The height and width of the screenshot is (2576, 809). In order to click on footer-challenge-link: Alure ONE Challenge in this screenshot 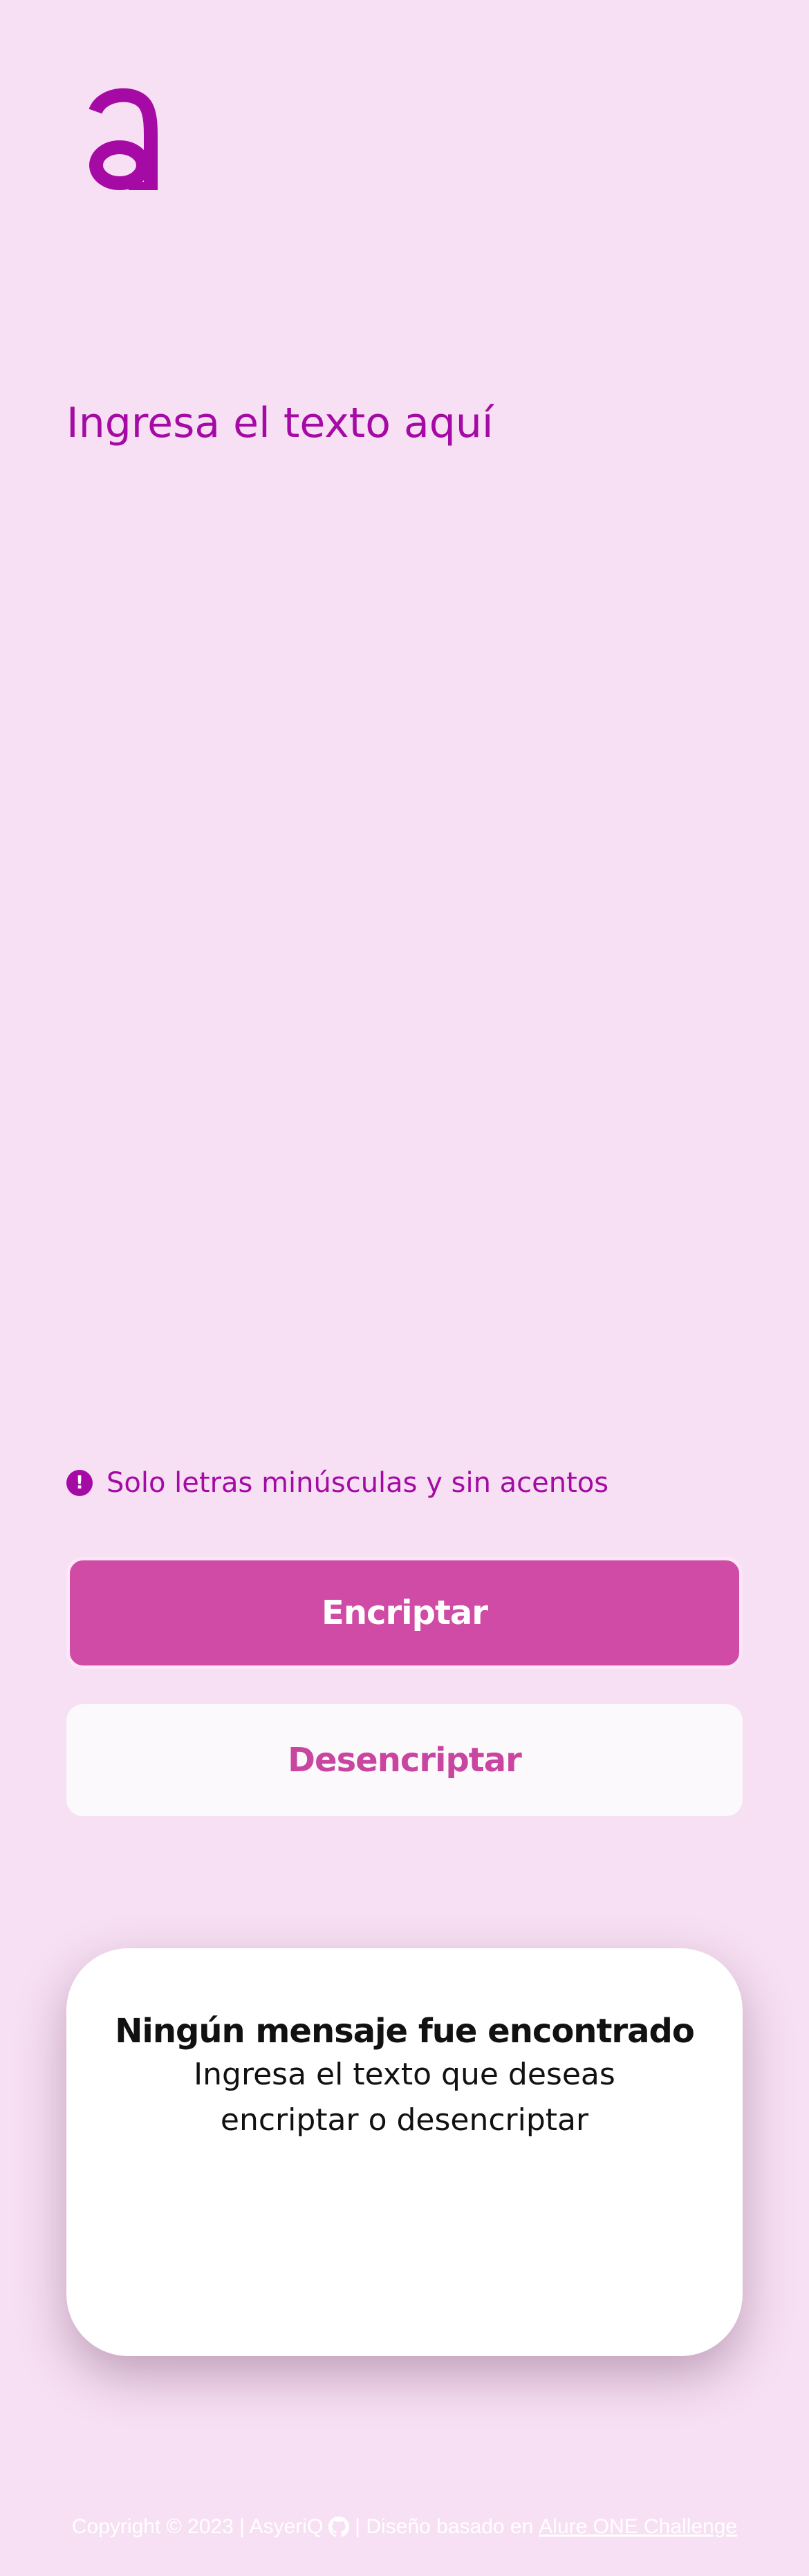, I will do `click(638, 2527)`.